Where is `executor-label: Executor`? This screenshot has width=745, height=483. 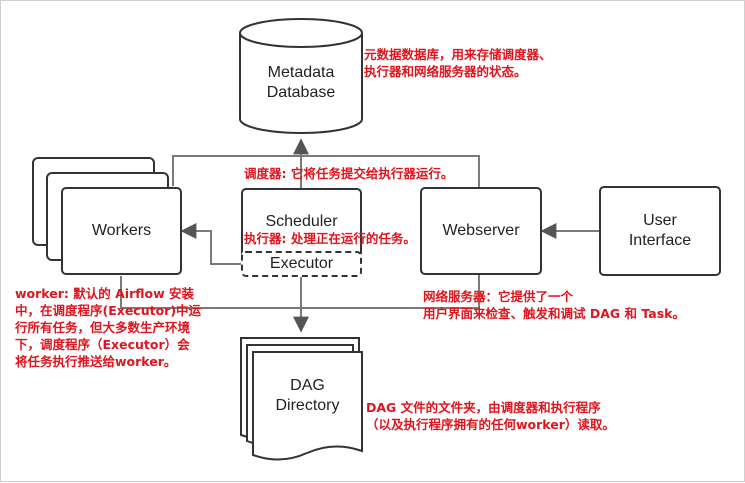
executor-label: Executor is located at coordinates (301, 263).